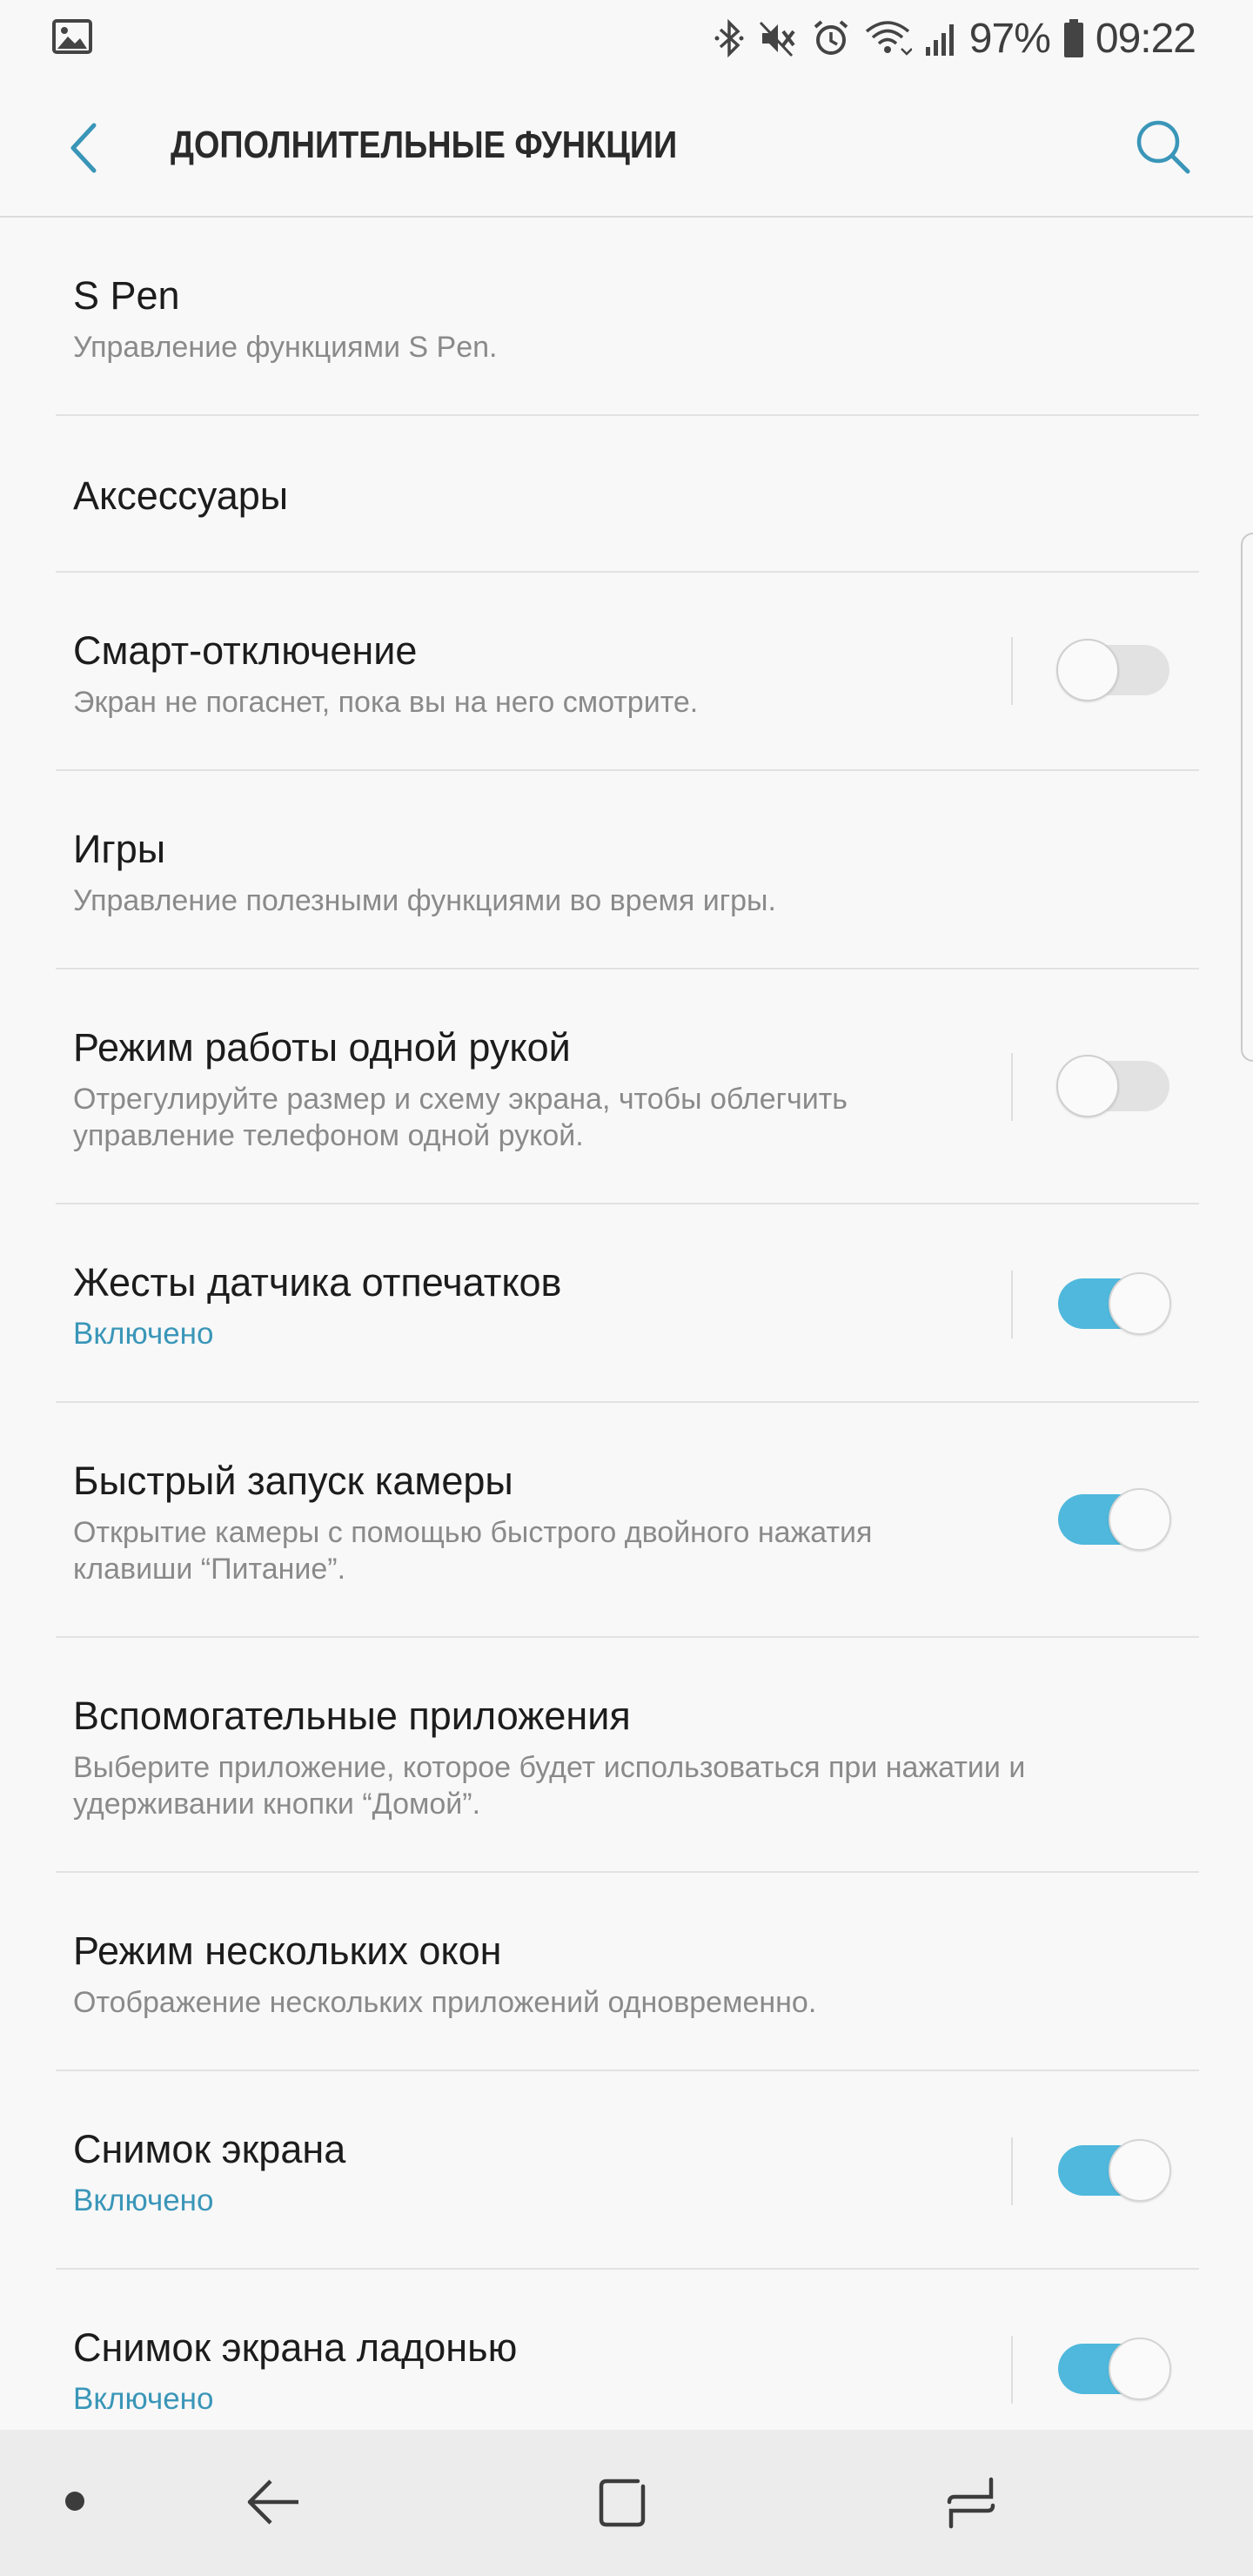 The image size is (1253, 2576). I want to click on setting-s-pen: S Pen Управление функциями S Pen., so click(626, 317).